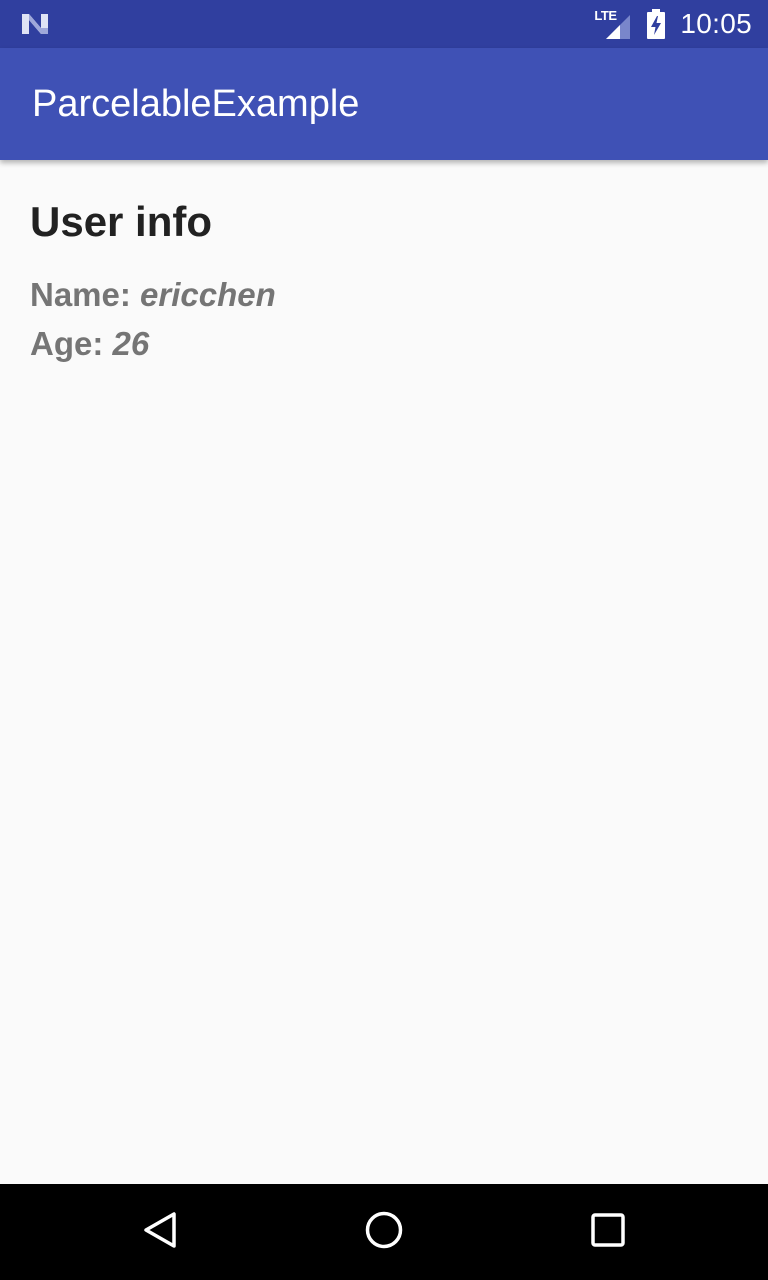 Image resolution: width=768 pixels, height=1280 pixels. Describe the element at coordinates (208, 294) in the screenshot. I see `name-value: ericchen` at that location.